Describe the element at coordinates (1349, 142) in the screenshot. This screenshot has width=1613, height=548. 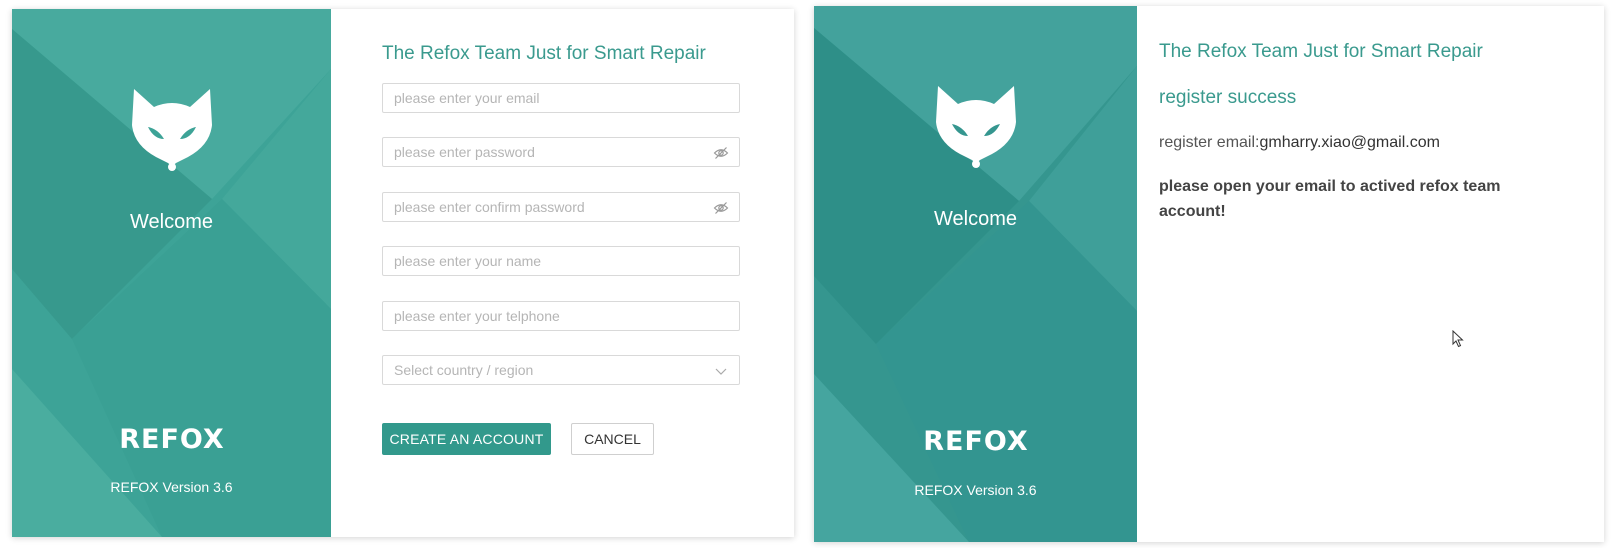
I see `registered-email-value: gmharry.xiao@gmail.com` at that location.